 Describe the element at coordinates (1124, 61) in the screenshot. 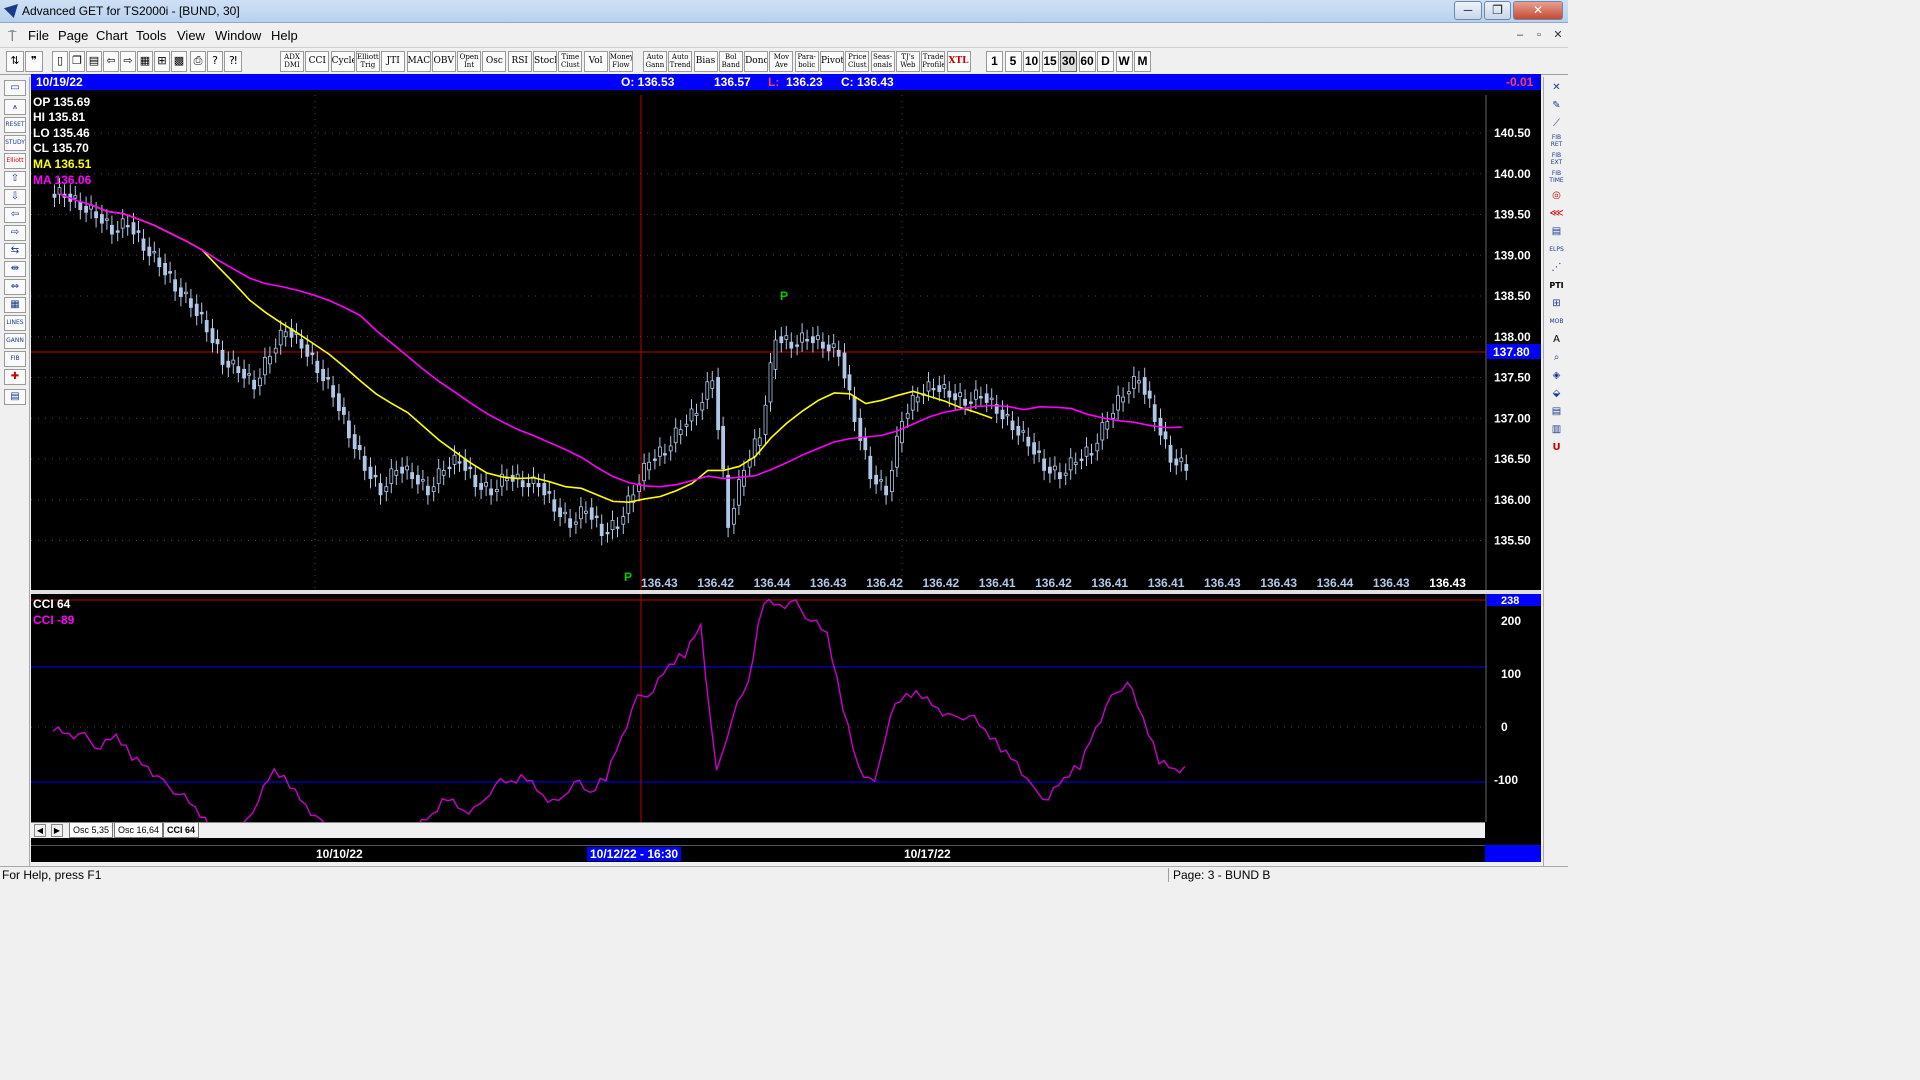

I see `interval-button-w: W` at that location.